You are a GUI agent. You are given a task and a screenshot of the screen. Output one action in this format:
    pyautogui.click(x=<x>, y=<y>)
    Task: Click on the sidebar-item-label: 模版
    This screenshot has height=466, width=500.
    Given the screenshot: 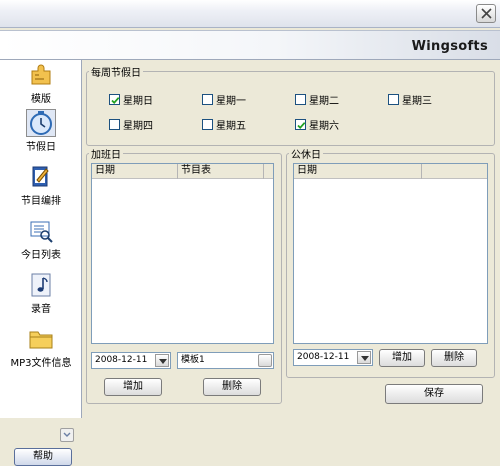 What is the action you would take?
    pyautogui.click(x=41, y=99)
    